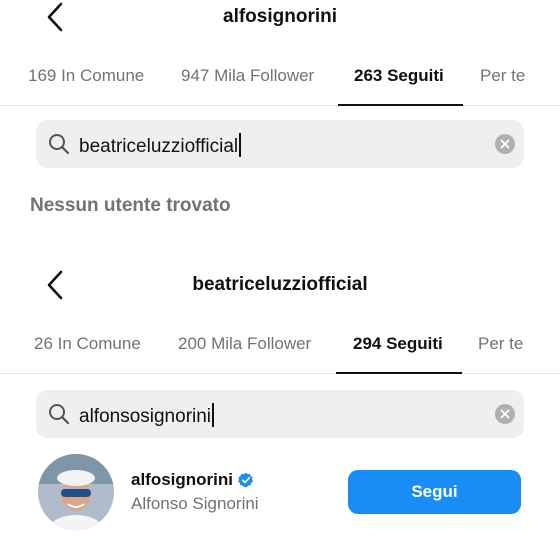 The image size is (560, 542). Describe the element at coordinates (245, 480) in the screenshot. I see `verified-badge-icon` at that location.